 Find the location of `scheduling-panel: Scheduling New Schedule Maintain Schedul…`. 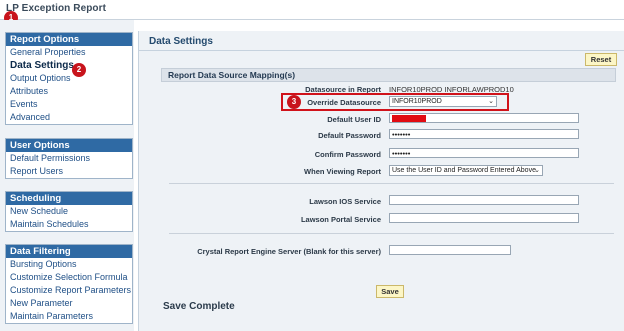

scheduling-panel: Scheduling New Schedule Maintain Schedul… is located at coordinates (69, 211).